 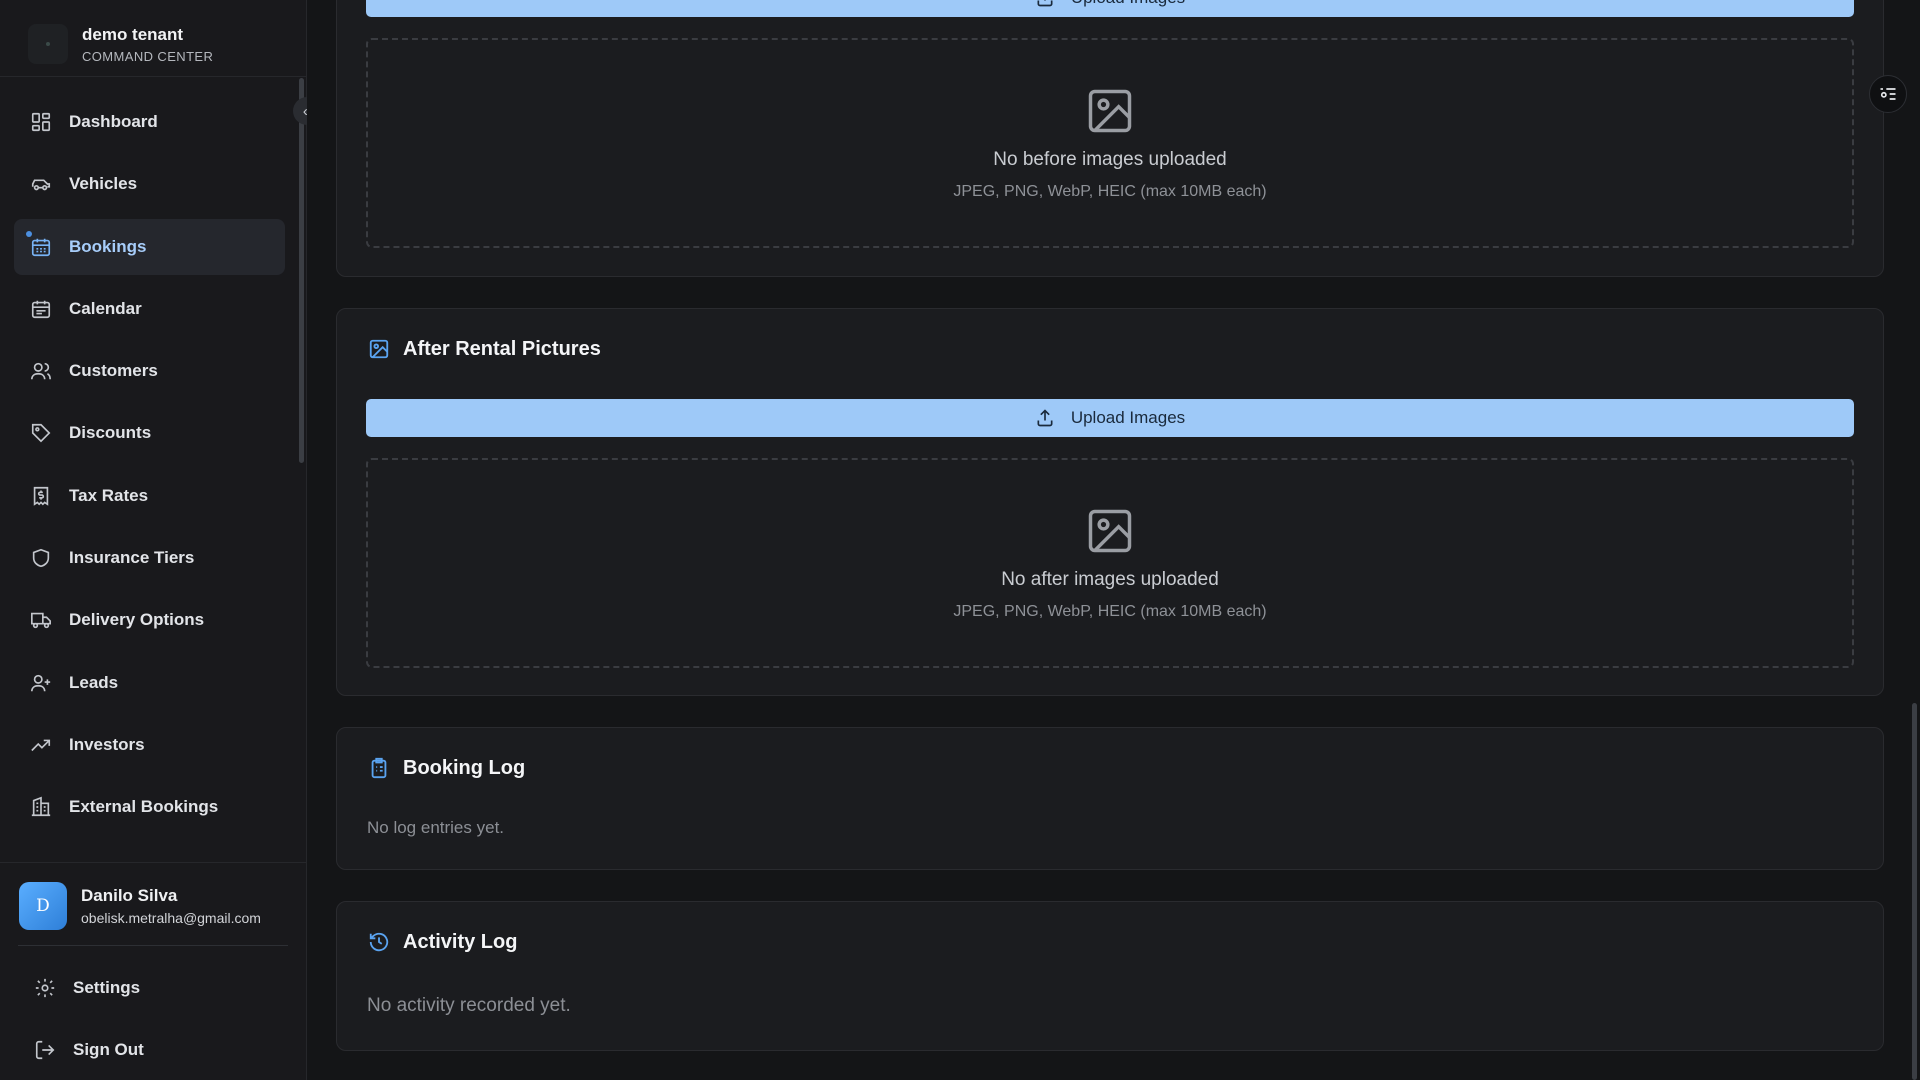 I want to click on calendar-icon, so click(x=41, y=309).